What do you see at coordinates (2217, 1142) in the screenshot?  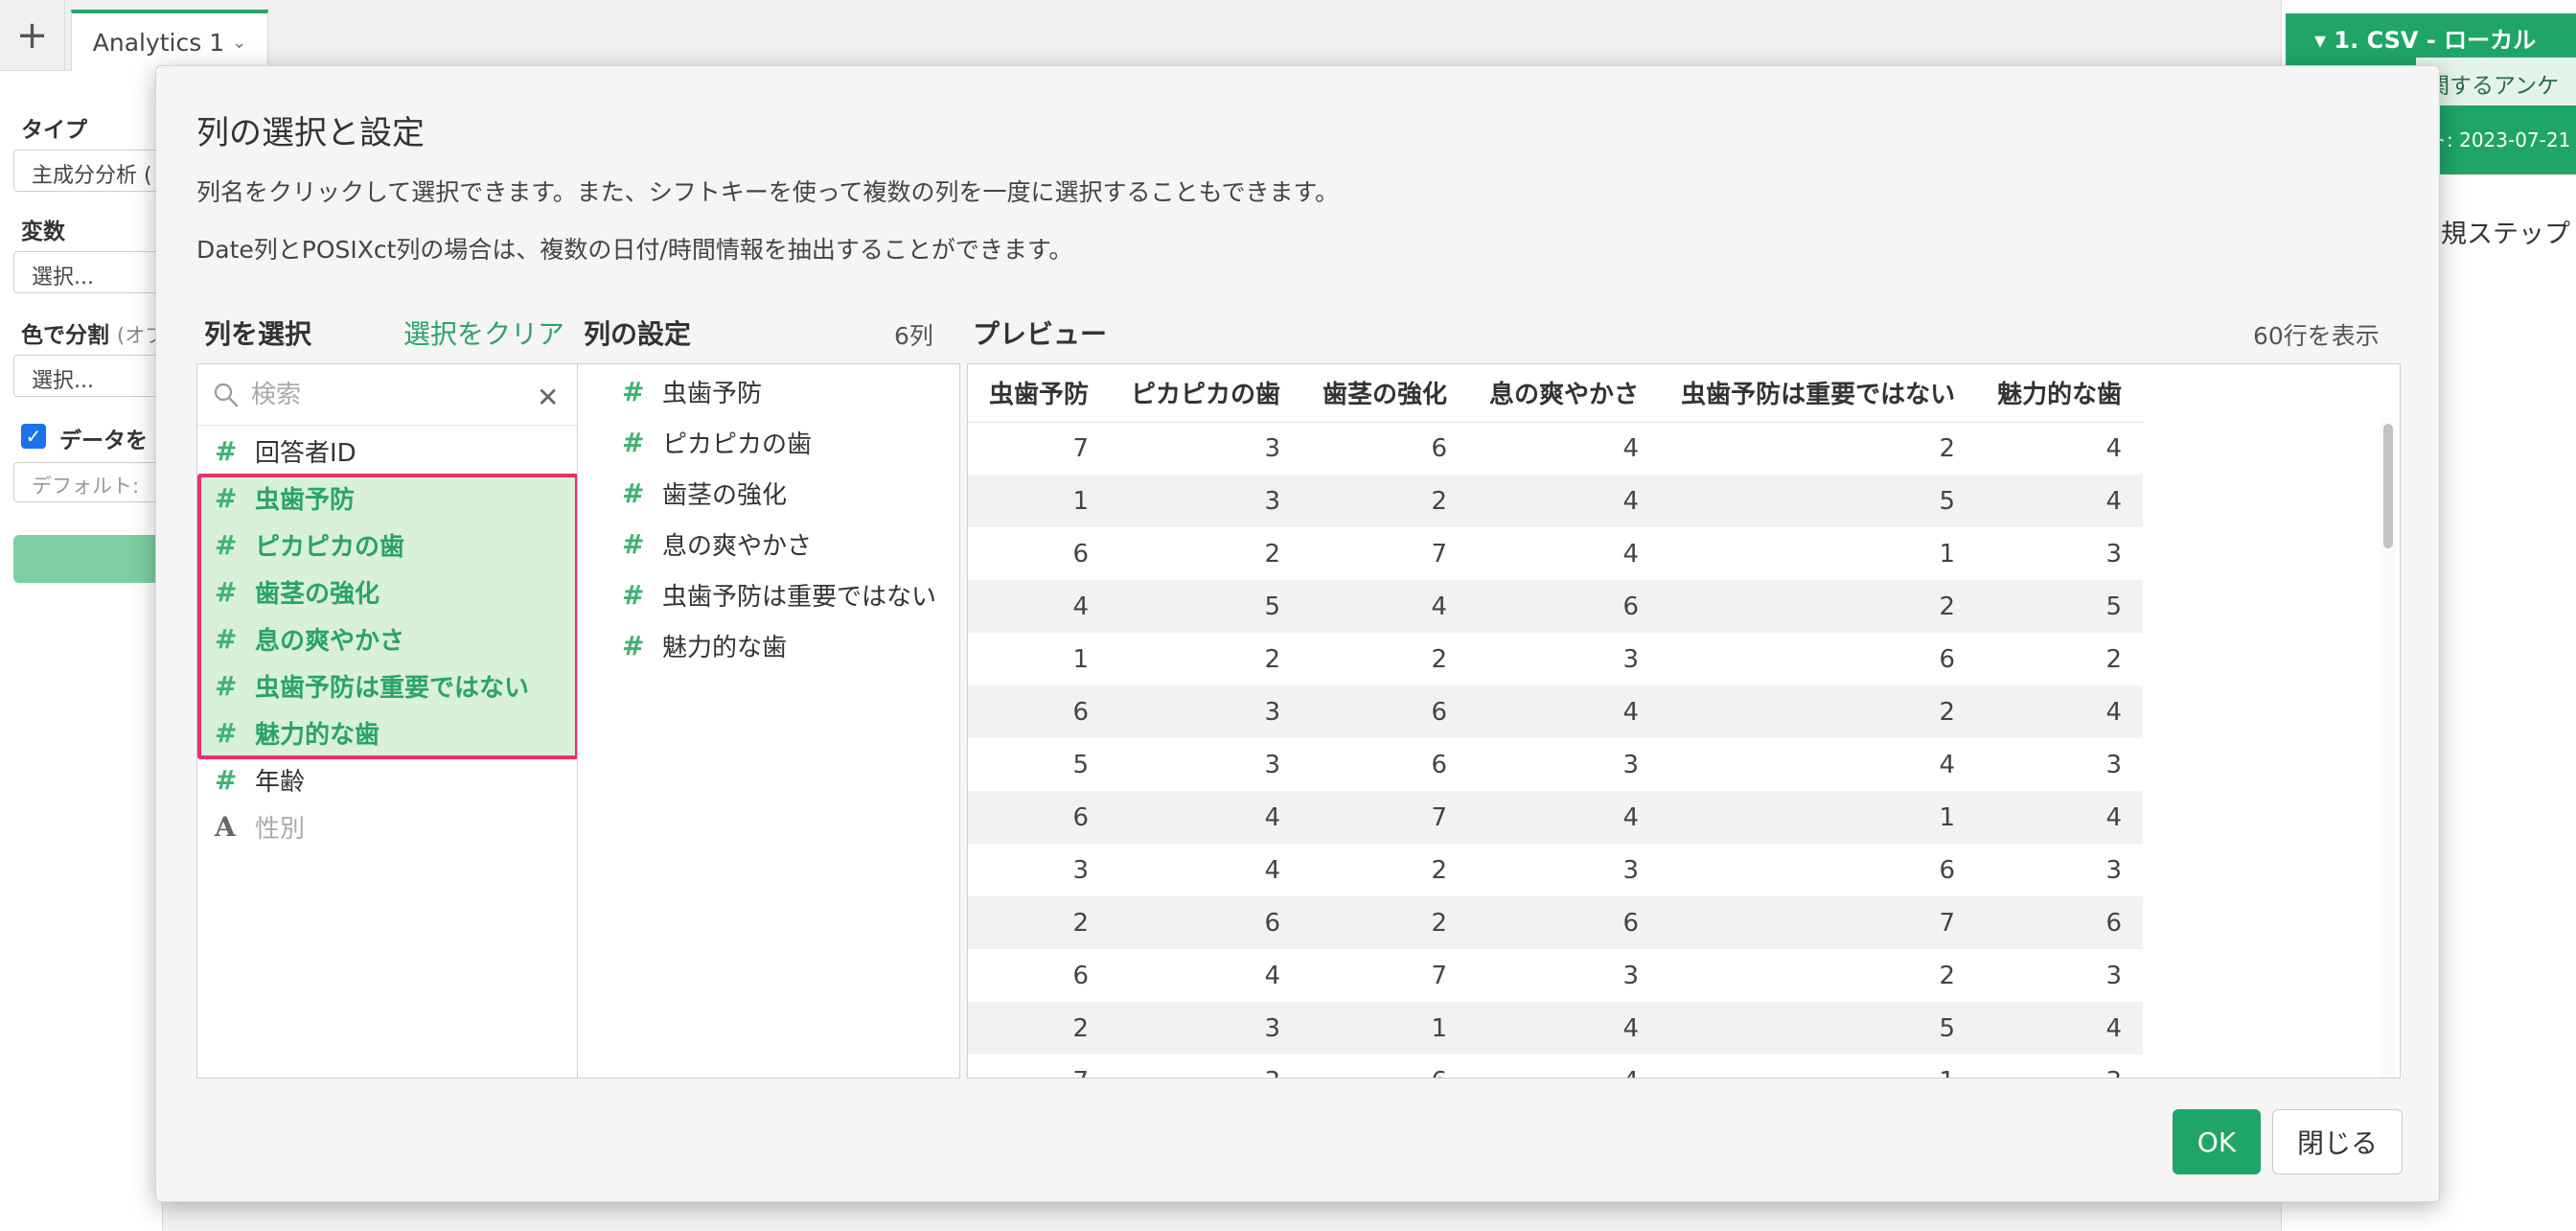 I see `ok-button: OK` at bounding box center [2217, 1142].